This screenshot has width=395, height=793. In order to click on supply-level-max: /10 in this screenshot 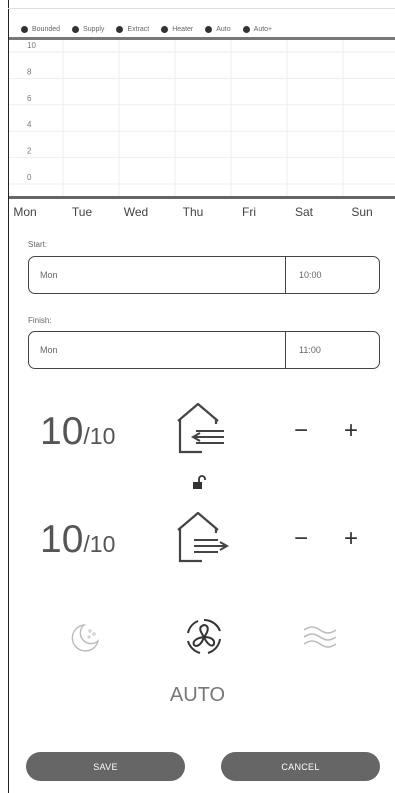, I will do `click(99, 436)`.